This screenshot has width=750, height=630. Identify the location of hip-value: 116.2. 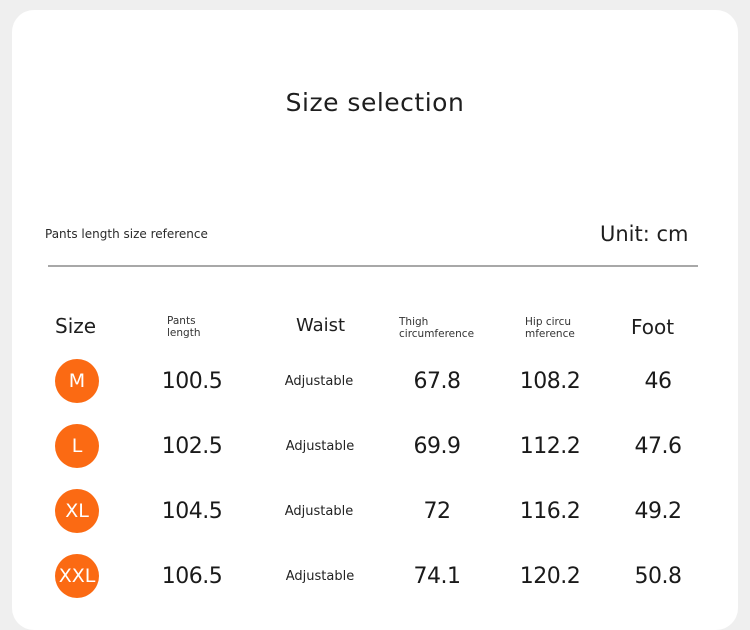
(550, 511).